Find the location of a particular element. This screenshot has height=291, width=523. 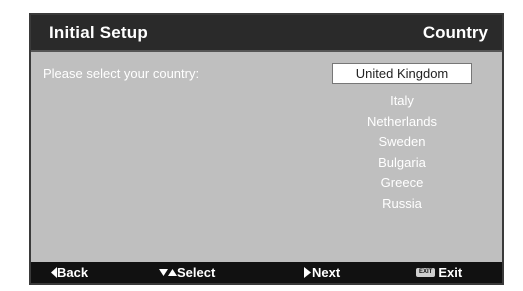

exit-key-icon: EXIT is located at coordinates (426, 272).